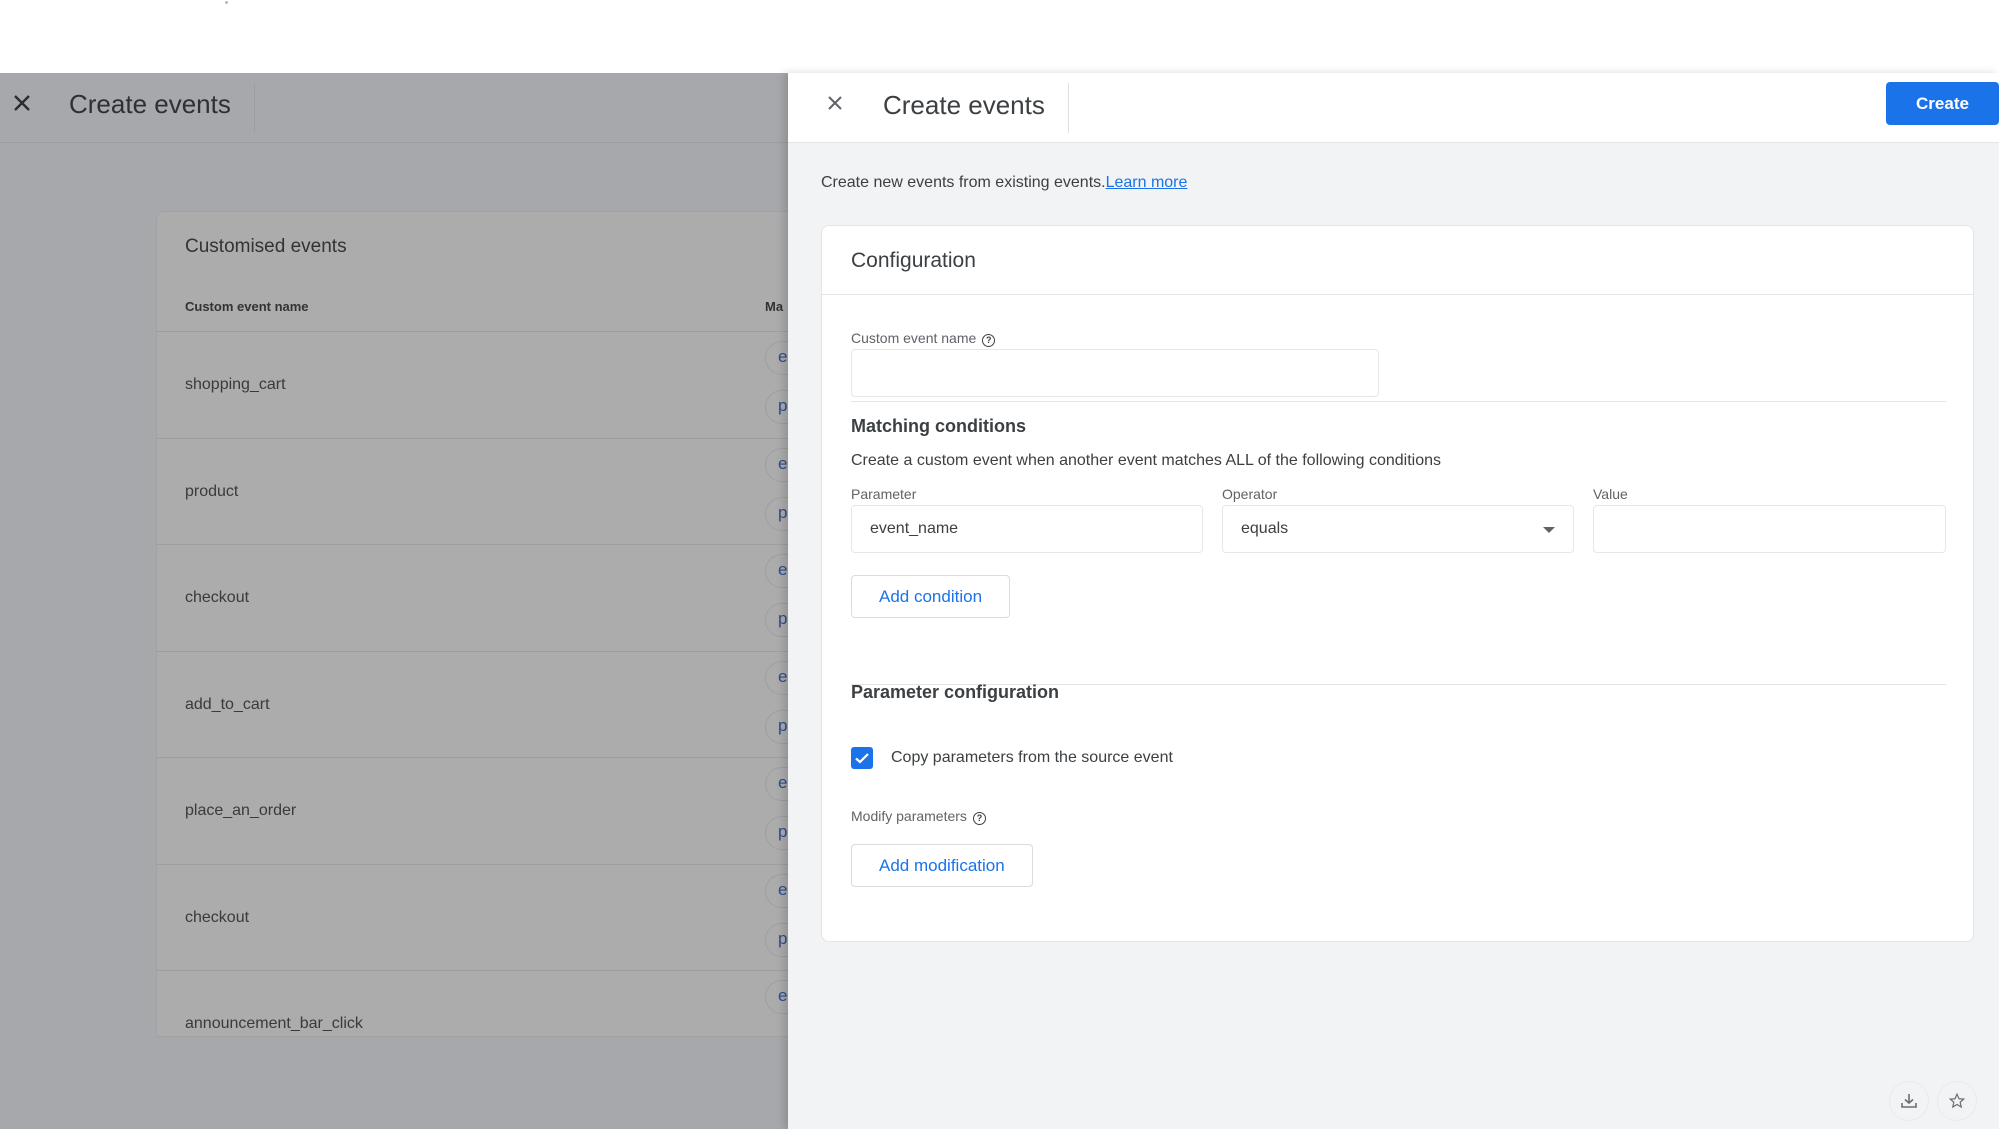 The width and height of the screenshot is (1999, 1129). What do you see at coordinates (394, 108) in the screenshot?
I see `background-header: Create events` at bounding box center [394, 108].